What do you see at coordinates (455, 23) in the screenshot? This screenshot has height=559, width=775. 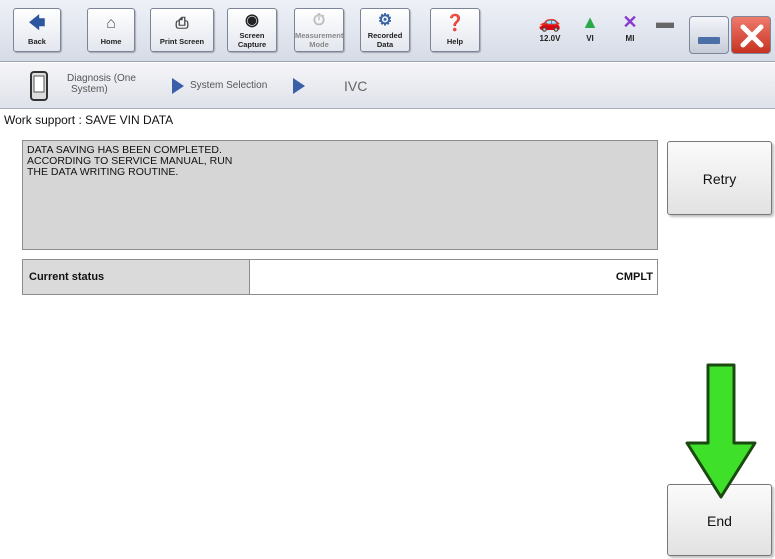 I see `help-icon: ❓` at bounding box center [455, 23].